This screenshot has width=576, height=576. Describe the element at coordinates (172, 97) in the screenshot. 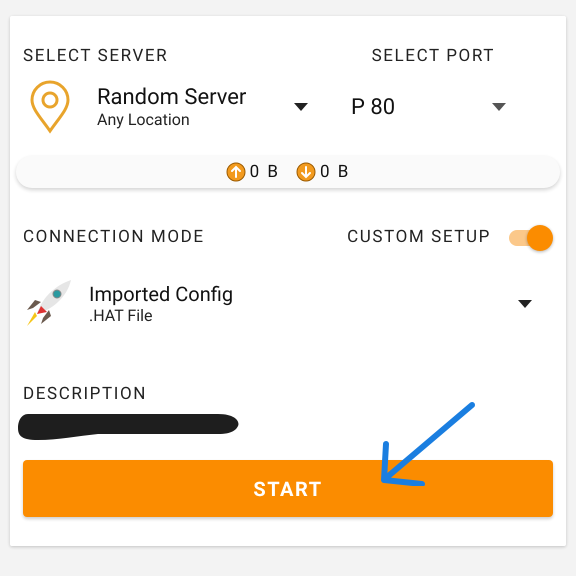

I see `server-name: Random Server` at that location.